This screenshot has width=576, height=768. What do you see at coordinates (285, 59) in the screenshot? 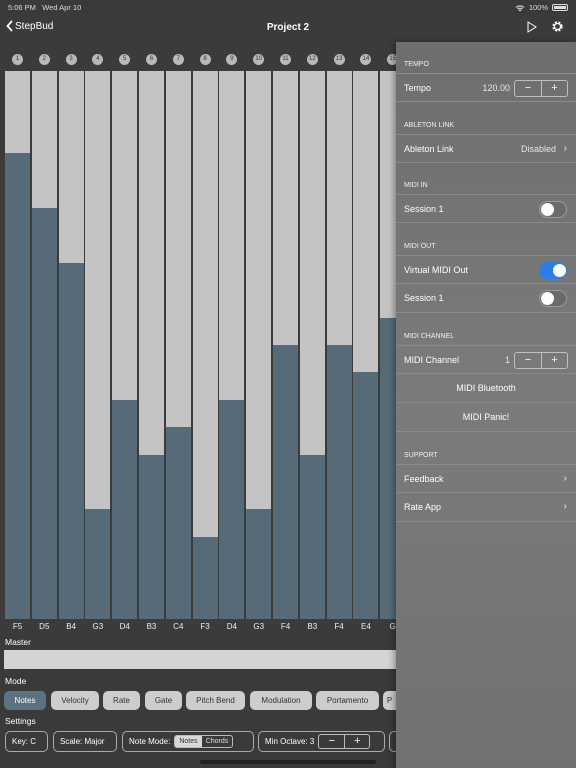
I see `step-number: 11` at bounding box center [285, 59].